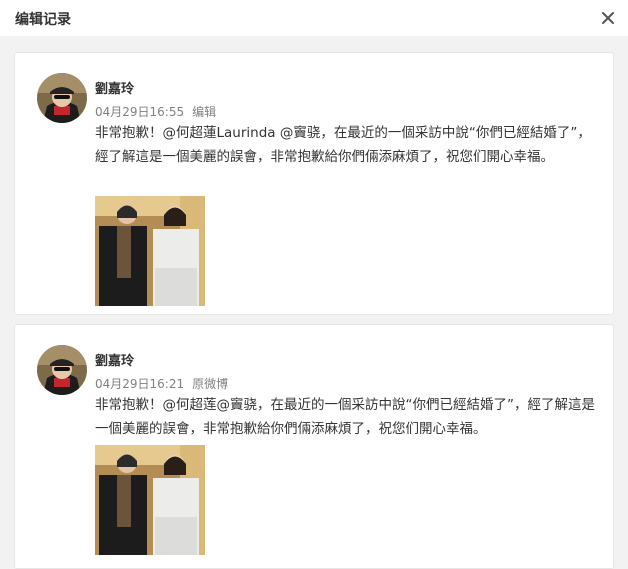 This screenshot has height=569, width=628. What do you see at coordinates (140, 112) in the screenshot?
I see `post-time: 04月29日16:55` at bounding box center [140, 112].